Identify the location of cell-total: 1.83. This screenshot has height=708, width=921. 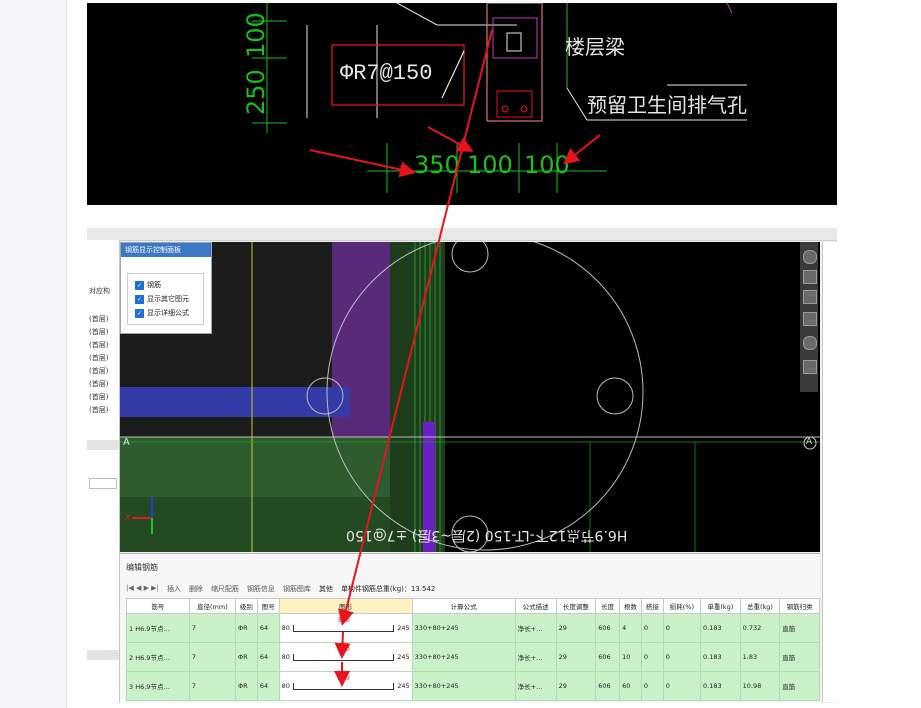
(760, 657).